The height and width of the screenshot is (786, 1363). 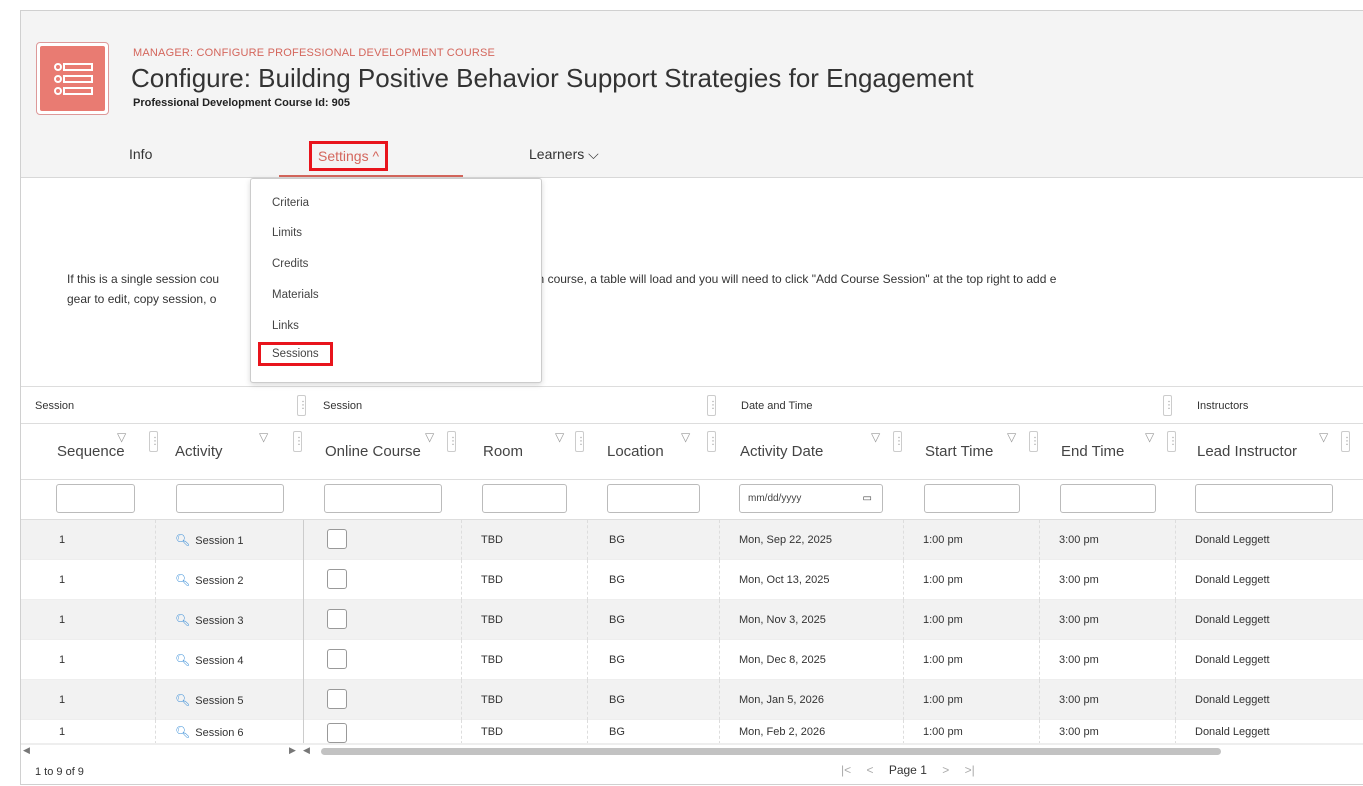 What do you see at coordinates (524, 498) in the screenshot?
I see `filter-room-input` at bounding box center [524, 498].